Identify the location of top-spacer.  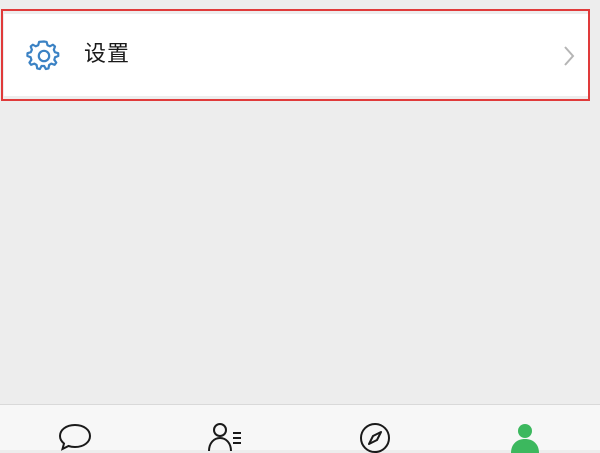
(300, 6).